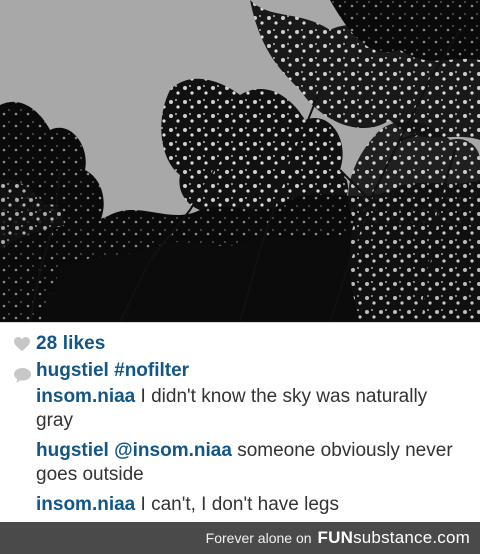 This screenshot has height=554, width=480. What do you see at coordinates (335, 537) in the screenshot?
I see `site-logo-strong: FUN` at bounding box center [335, 537].